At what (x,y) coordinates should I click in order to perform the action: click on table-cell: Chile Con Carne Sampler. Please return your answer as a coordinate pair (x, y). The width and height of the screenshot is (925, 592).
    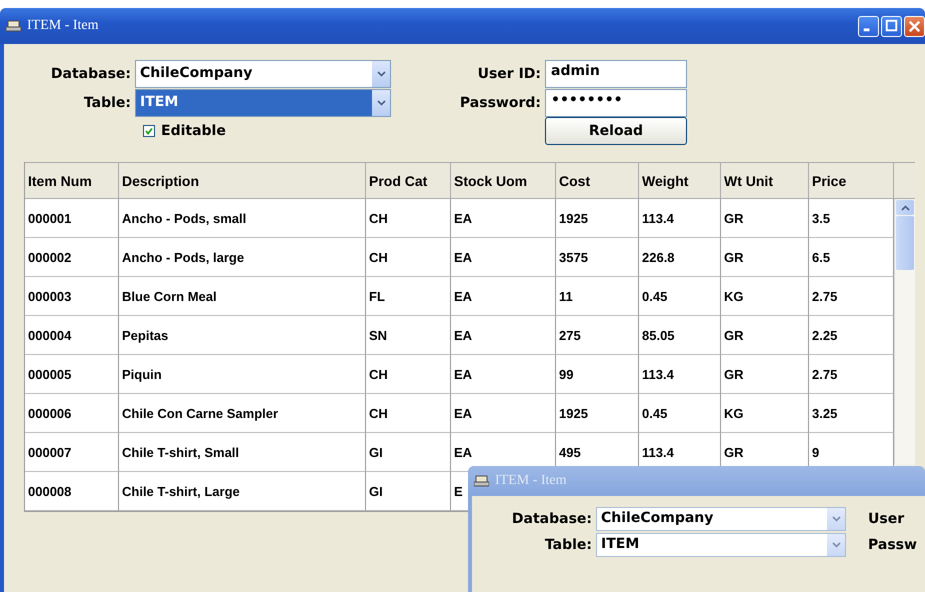
    Looking at the image, I should click on (242, 413).